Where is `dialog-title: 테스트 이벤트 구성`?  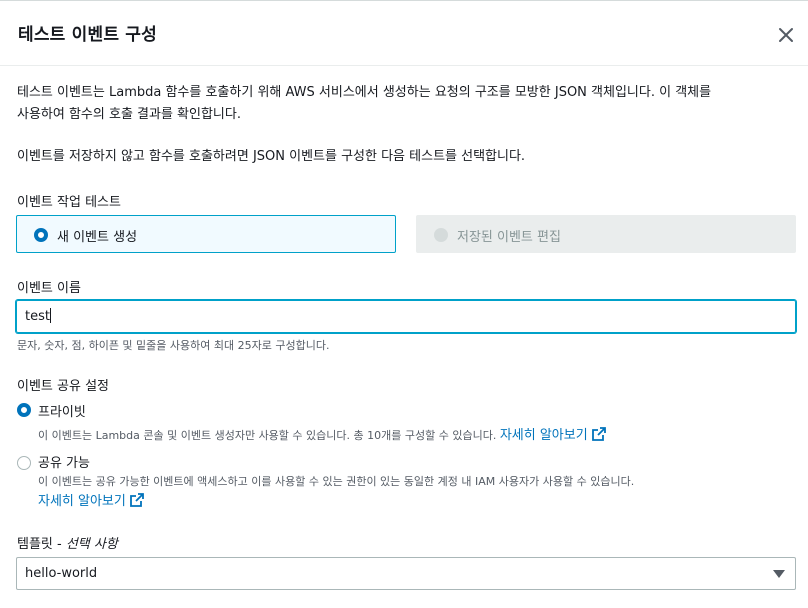 dialog-title: 테스트 이벤트 구성 is located at coordinates (87, 35).